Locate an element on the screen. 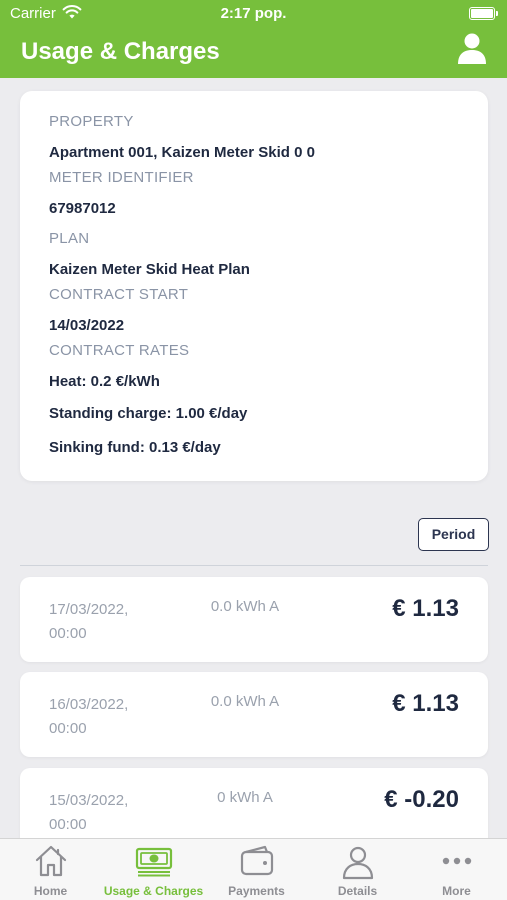 The image size is (507, 900). contract-start-value: 14/03/2022 is located at coordinates (87, 325).